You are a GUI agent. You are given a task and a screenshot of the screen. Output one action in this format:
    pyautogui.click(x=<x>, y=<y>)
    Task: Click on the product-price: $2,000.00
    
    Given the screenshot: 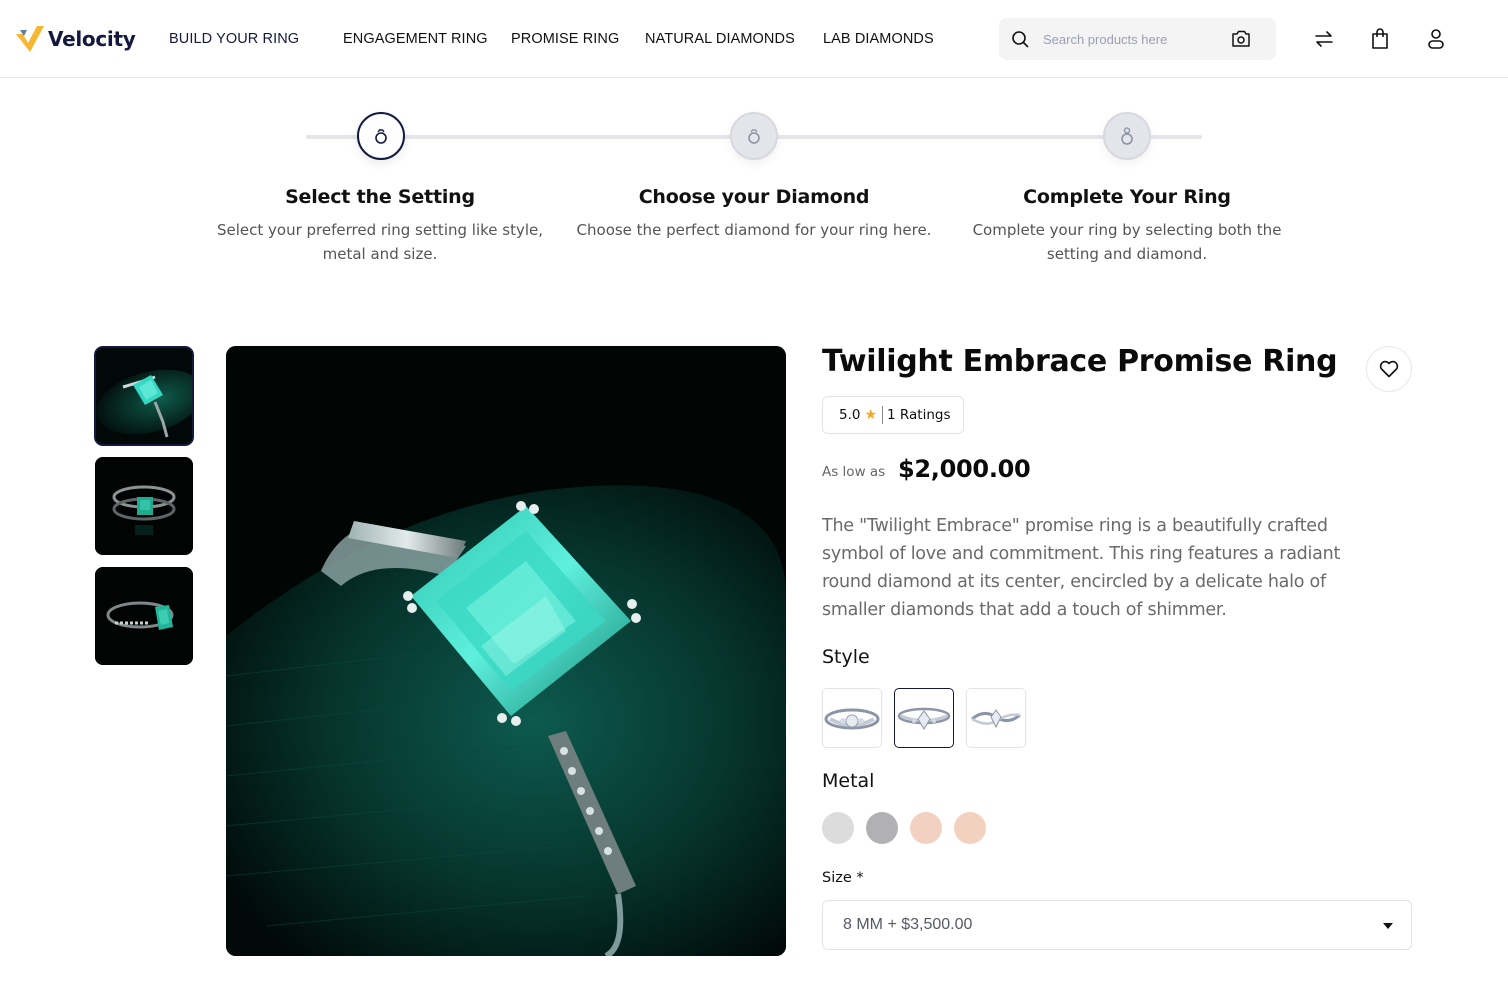 What is the action you would take?
    pyautogui.click(x=964, y=469)
    